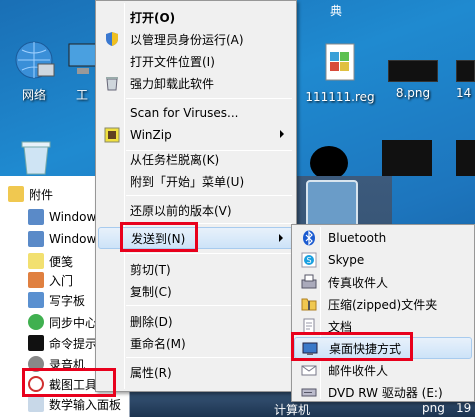  I want to click on start-menu-item-label: 同步中心, so click(73, 322).